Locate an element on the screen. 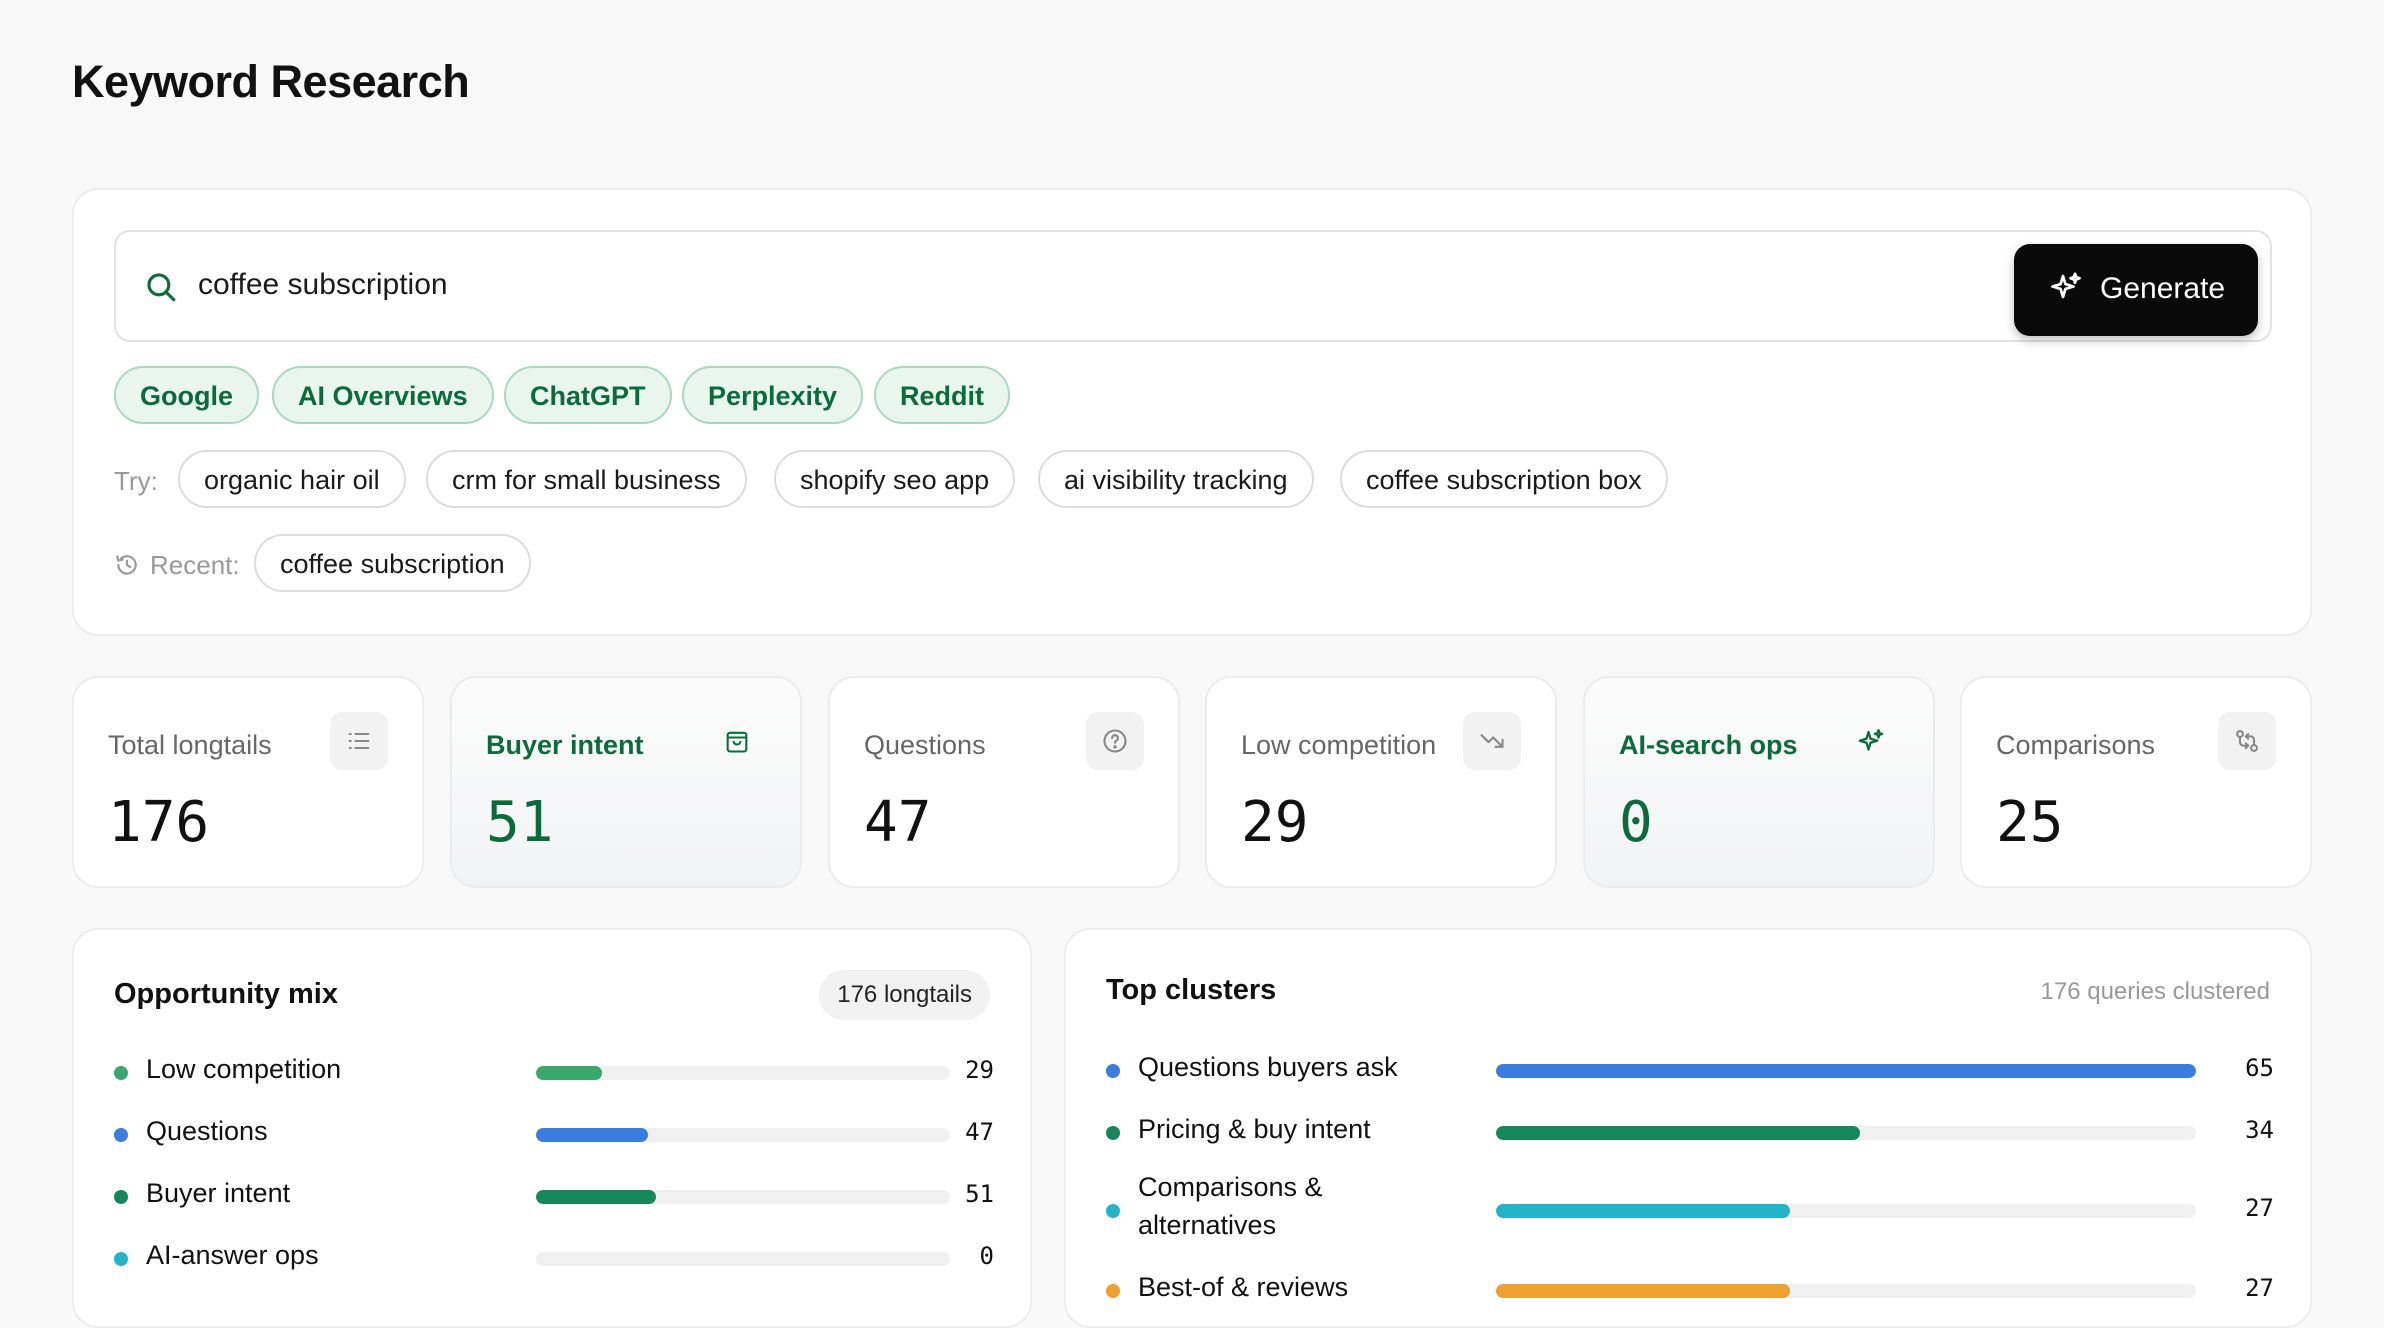 The width and height of the screenshot is (2384, 1328). mix-row-value: 51 is located at coordinates (979, 1194).